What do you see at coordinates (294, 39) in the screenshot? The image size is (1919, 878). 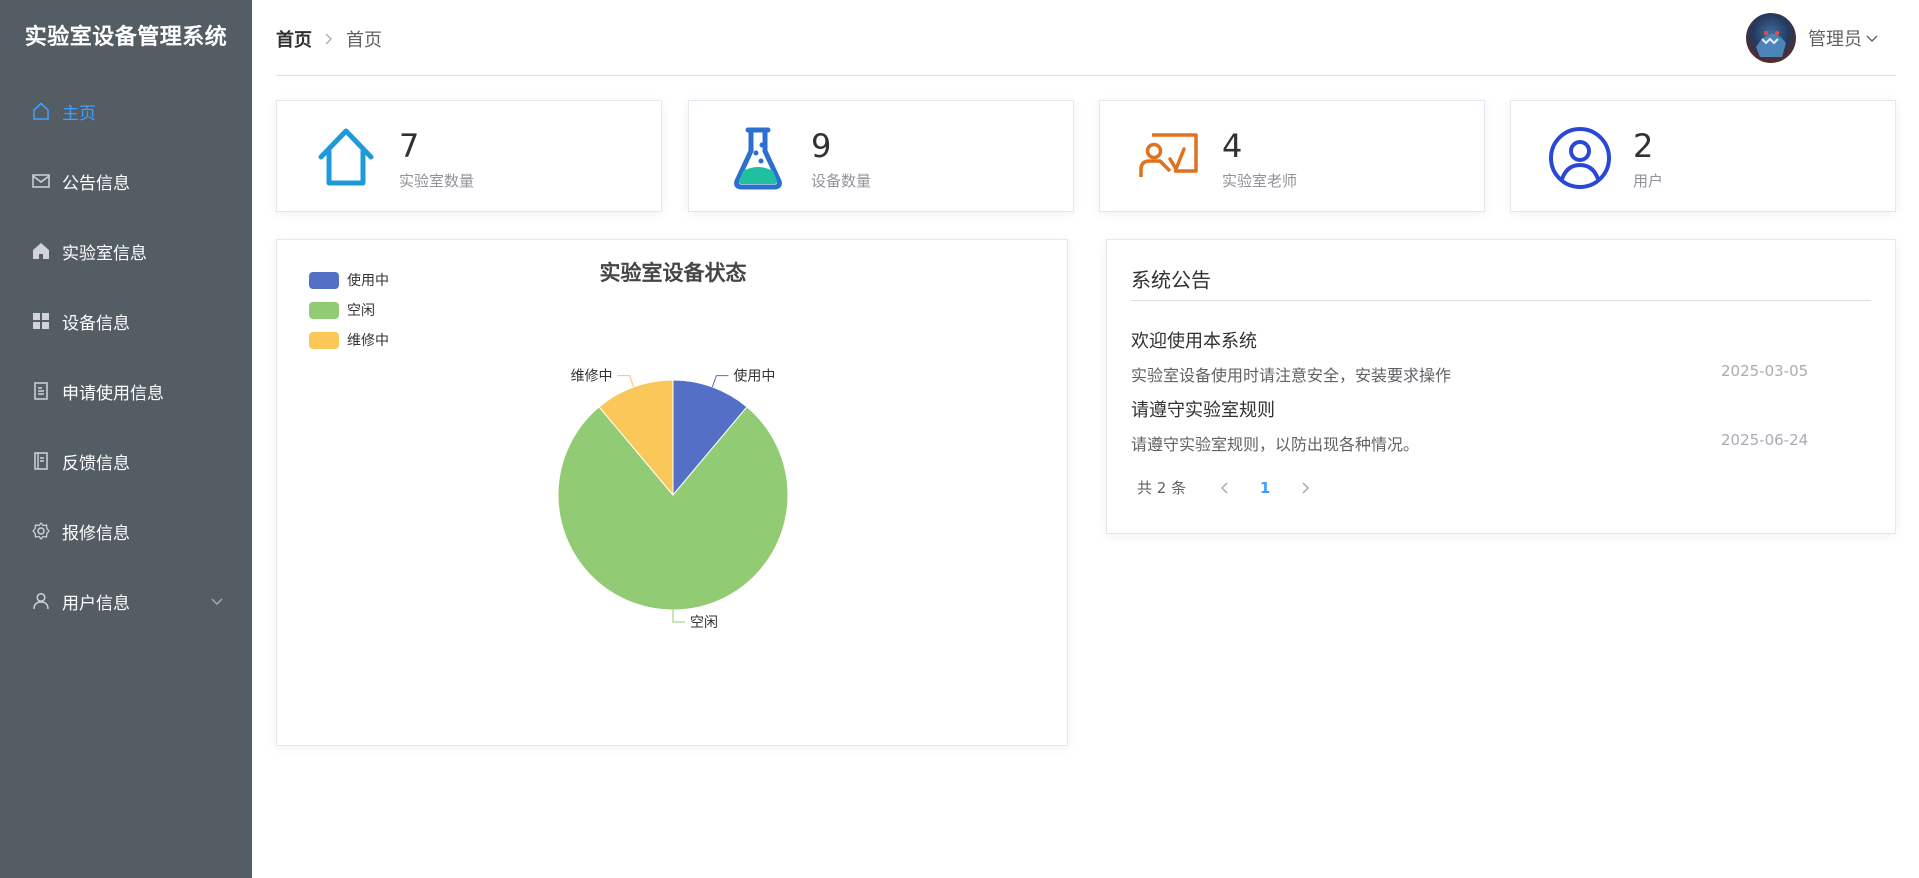 I see `breadcrumb-item-home: 首页` at bounding box center [294, 39].